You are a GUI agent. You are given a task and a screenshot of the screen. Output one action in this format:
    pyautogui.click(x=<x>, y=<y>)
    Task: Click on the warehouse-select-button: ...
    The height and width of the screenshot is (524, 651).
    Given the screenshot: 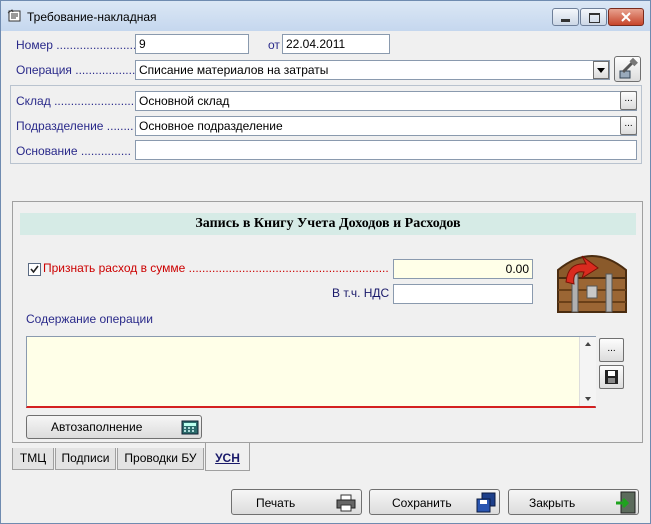 What is the action you would take?
    pyautogui.click(x=628, y=100)
    